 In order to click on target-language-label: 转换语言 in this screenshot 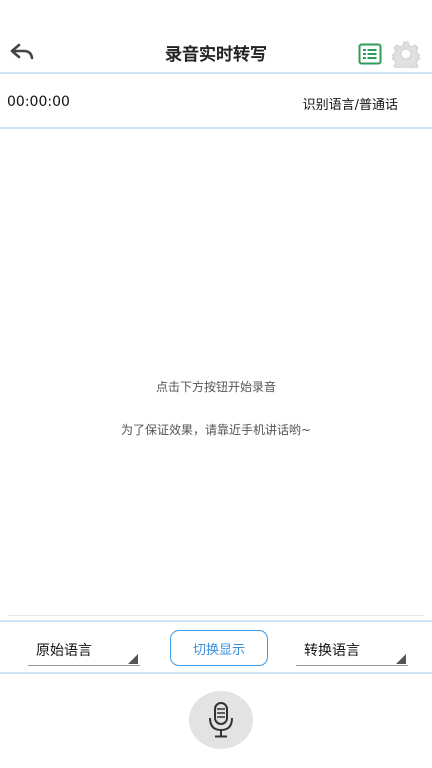, I will do `click(332, 651)`.